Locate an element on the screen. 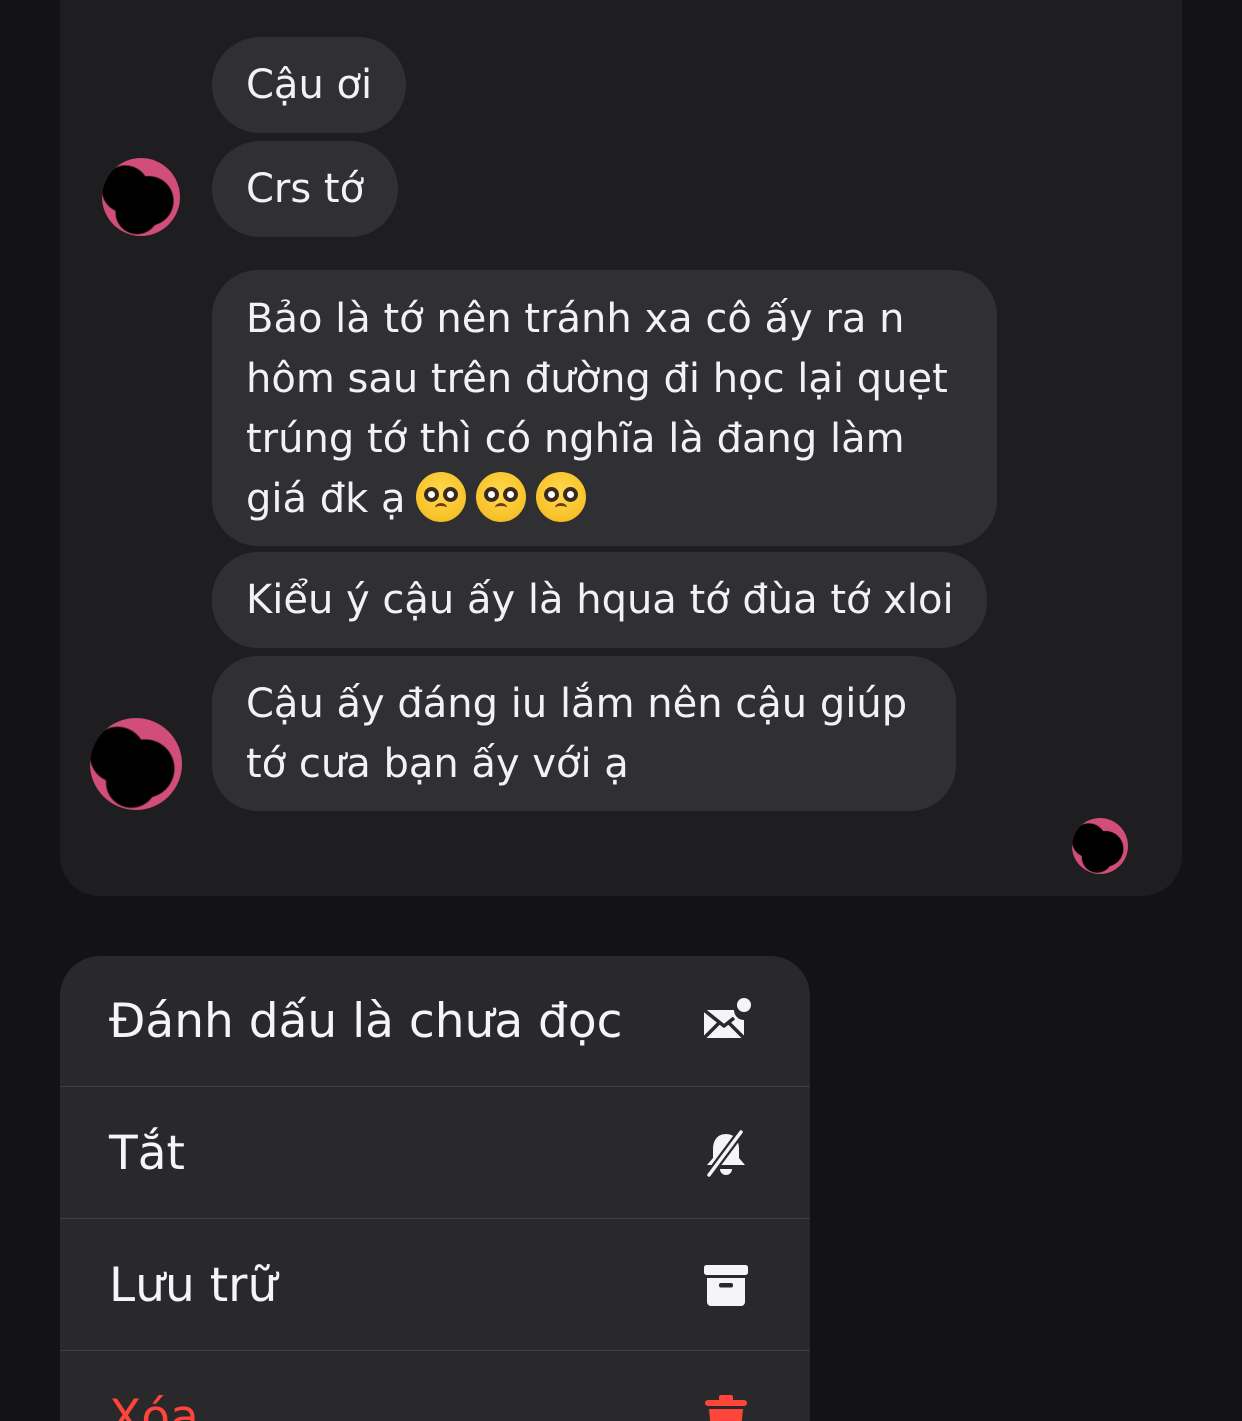 This screenshot has width=1242, height=1421. menu-item-mark-unread: Đánh dấu là chưa đọc is located at coordinates (435, 1021).